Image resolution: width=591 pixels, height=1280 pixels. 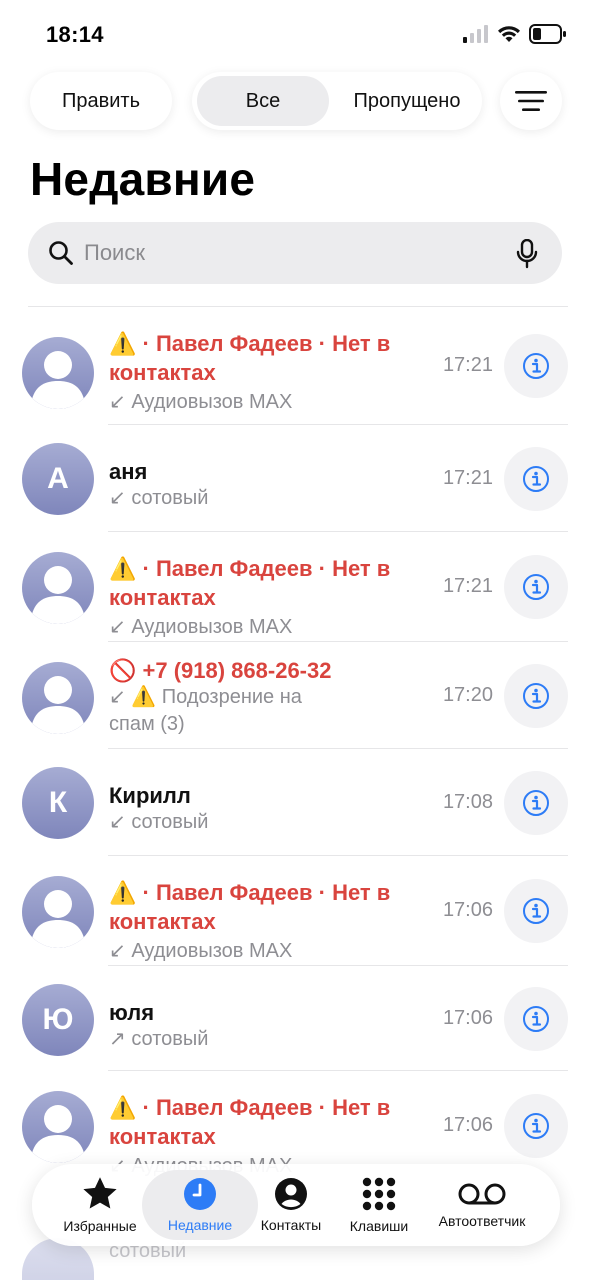 I want to click on tab-contacts: Контакты, so click(x=291, y=1205).